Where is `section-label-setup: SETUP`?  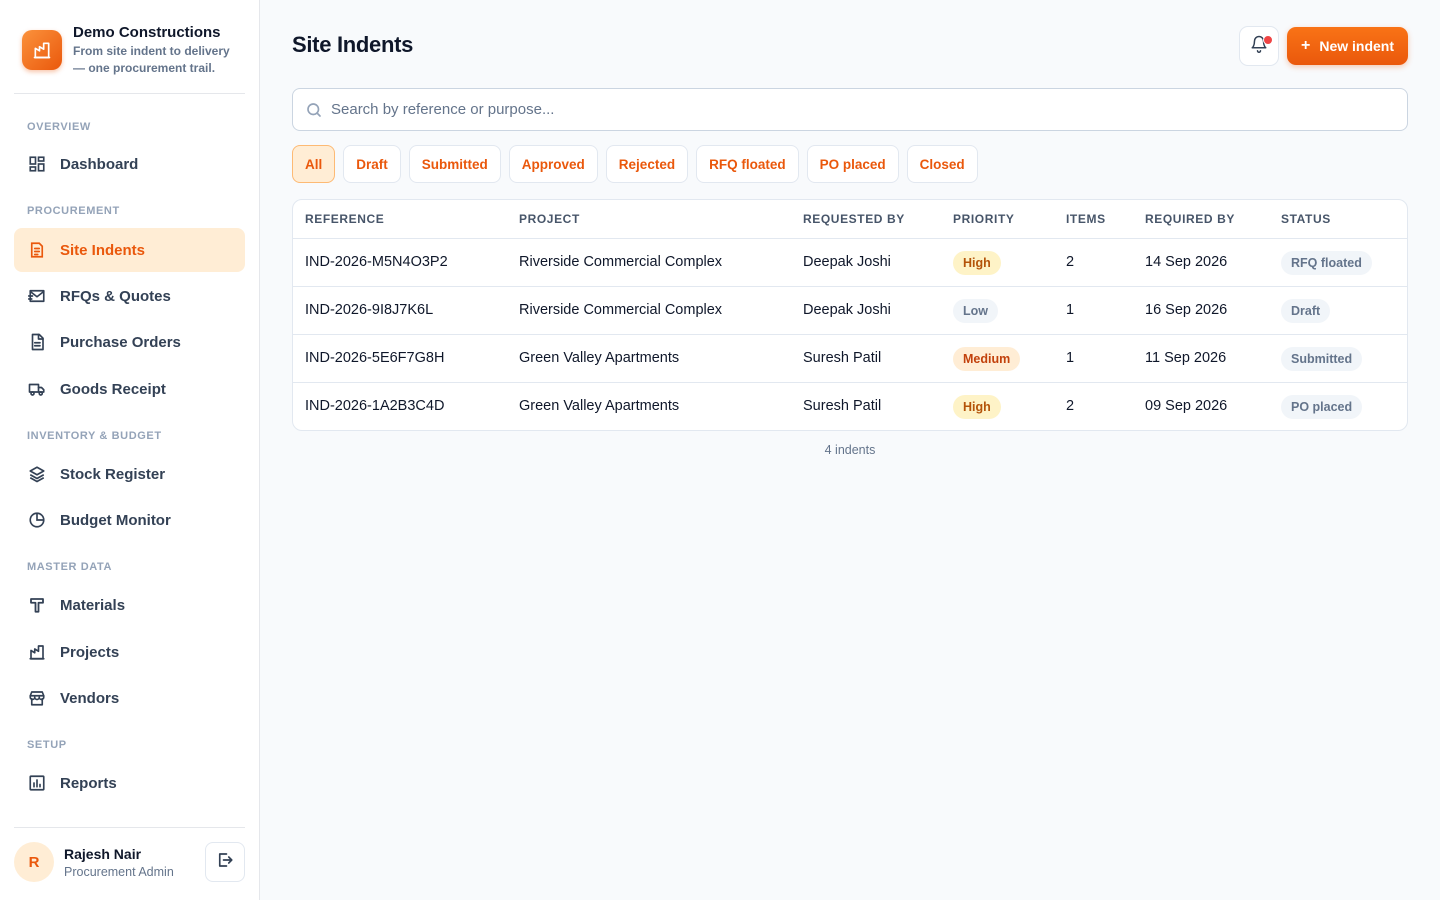
section-label-setup: SETUP is located at coordinates (47, 745).